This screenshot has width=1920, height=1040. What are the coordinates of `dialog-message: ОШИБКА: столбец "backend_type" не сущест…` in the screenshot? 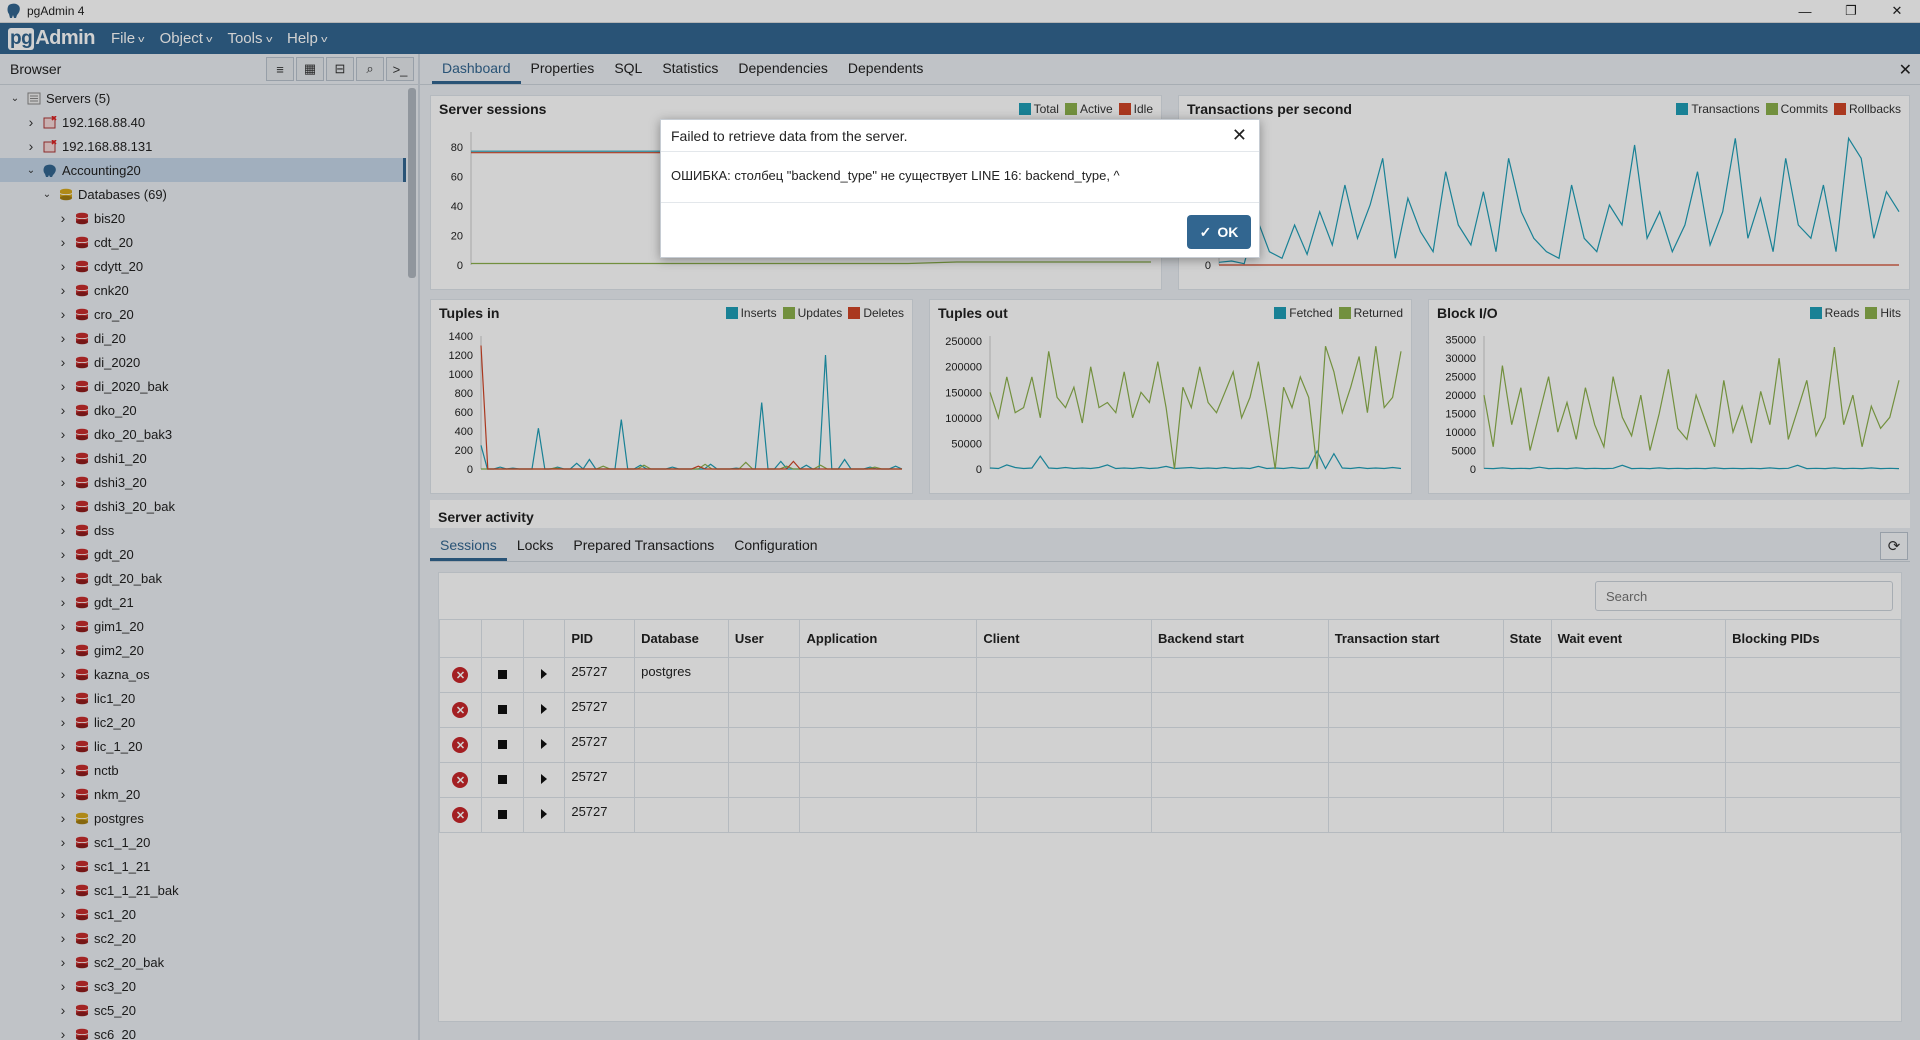 It's located at (960, 177).